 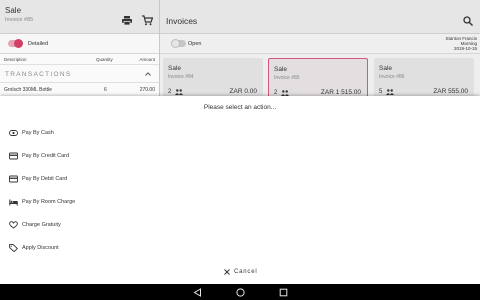 I want to click on invoice-card: Sale Invoice #86 5 ZAR 555.00, so click(x=424, y=78).